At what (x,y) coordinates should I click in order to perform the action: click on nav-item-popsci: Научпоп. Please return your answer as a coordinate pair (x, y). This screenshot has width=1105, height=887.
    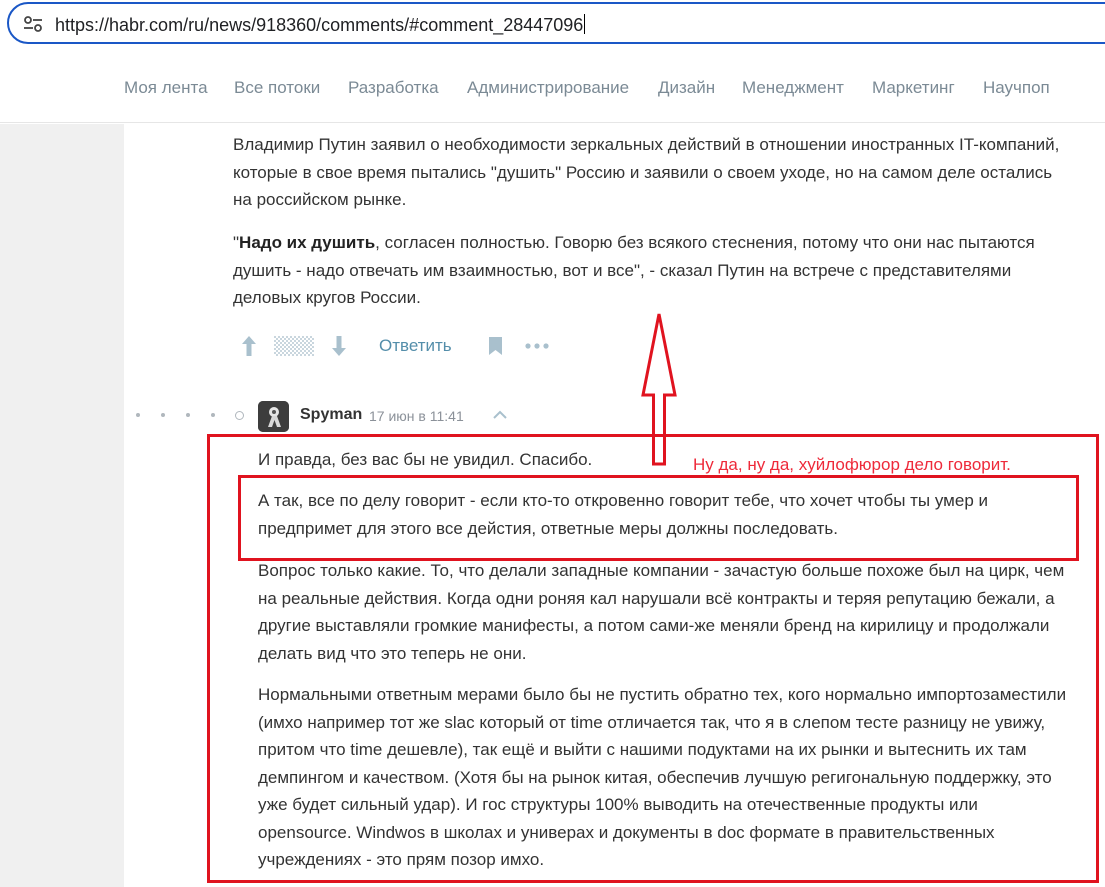
    Looking at the image, I should click on (1016, 88).